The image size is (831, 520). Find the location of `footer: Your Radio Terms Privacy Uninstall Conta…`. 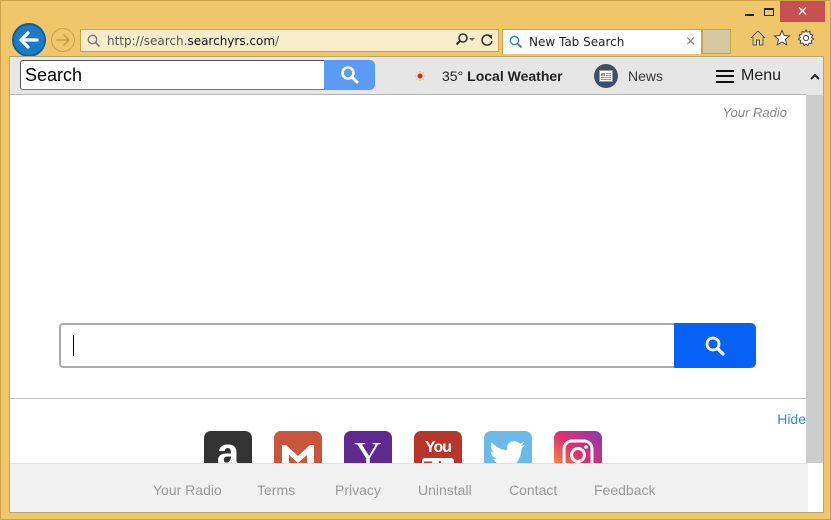

footer: Your Radio Terms Privacy Uninstall Conta… is located at coordinates (409, 487).